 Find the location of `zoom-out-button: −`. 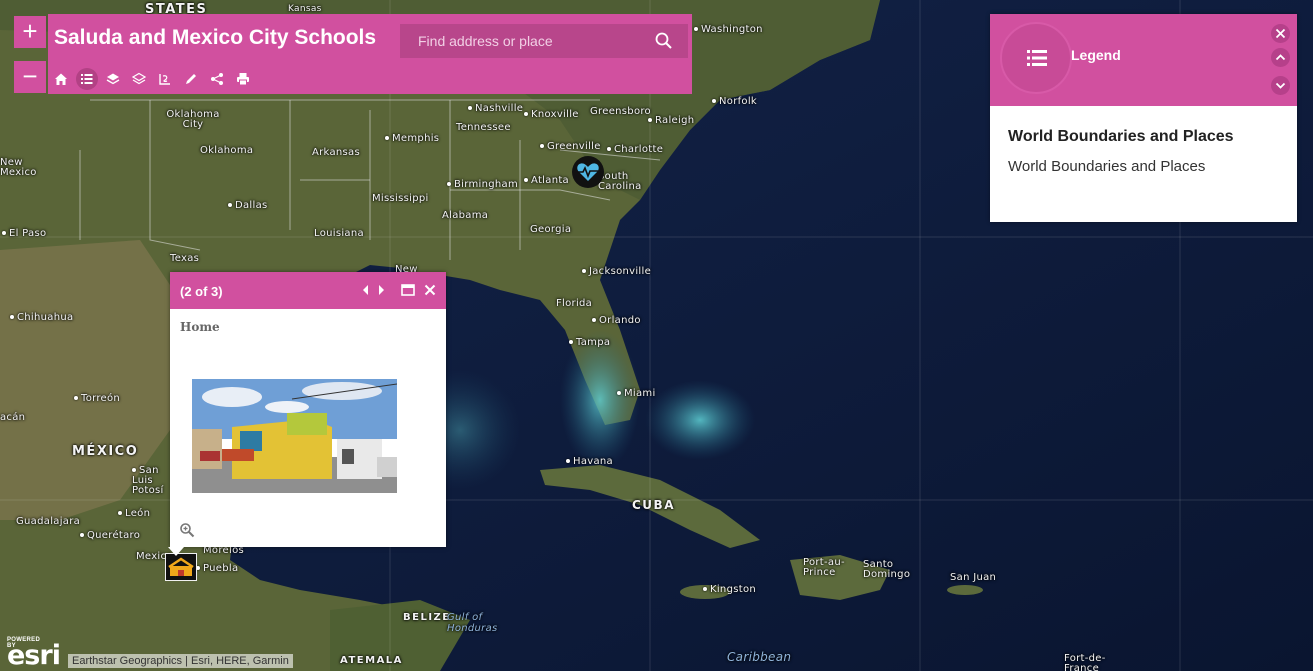

zoom-out-button: − is located at coordinates (30, 77).